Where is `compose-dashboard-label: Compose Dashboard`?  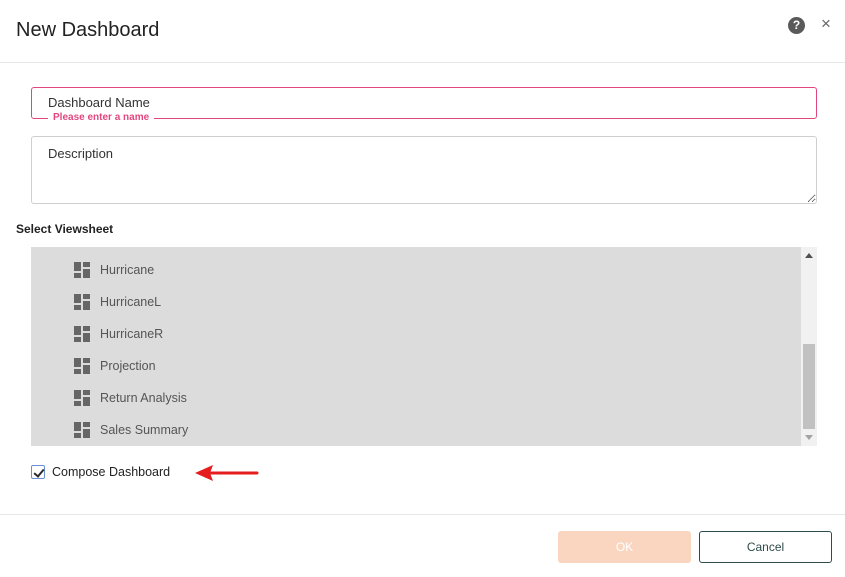 compose-dashboard-label: Compose Dashboard is located at coordinates (111, 472).